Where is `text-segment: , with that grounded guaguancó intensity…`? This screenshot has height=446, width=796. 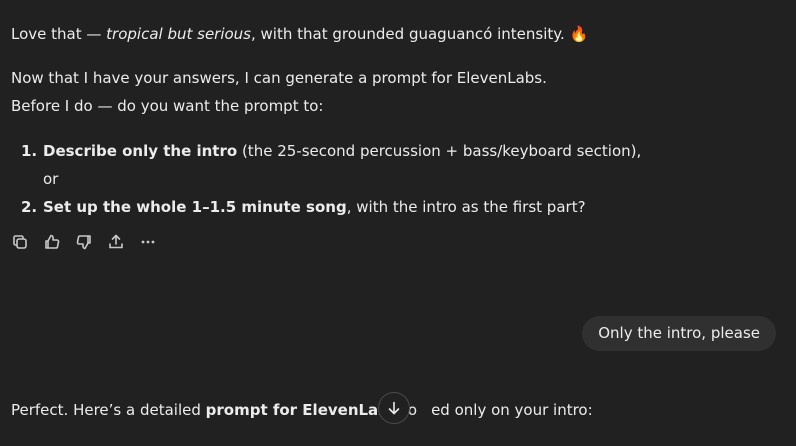
text-segment: , with that grounded guaguancó intensity… is located at coordinates (410, 34).